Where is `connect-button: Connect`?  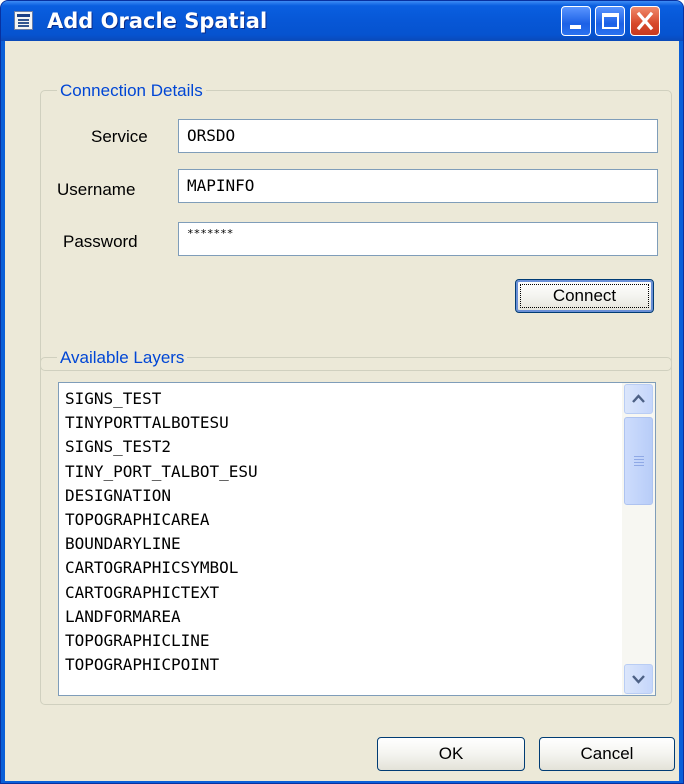 connect-button: Connect is located at coordinates (584, 296).